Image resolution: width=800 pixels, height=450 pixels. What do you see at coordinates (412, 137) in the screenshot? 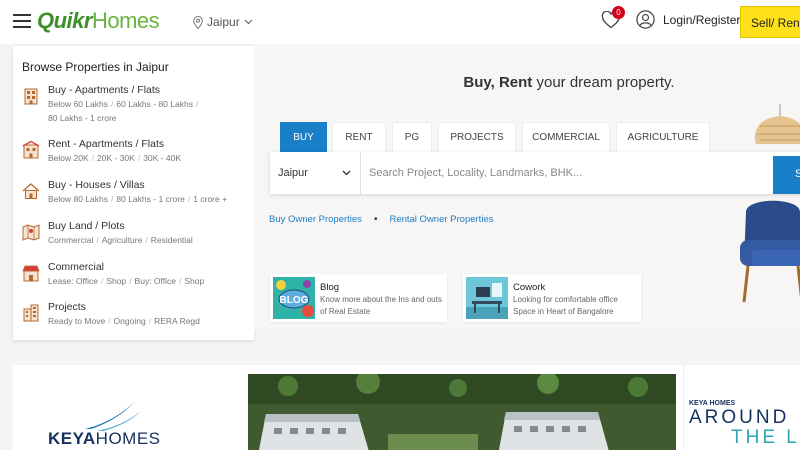
I see `tab-pg: PG` at bounding box center [412, 137].